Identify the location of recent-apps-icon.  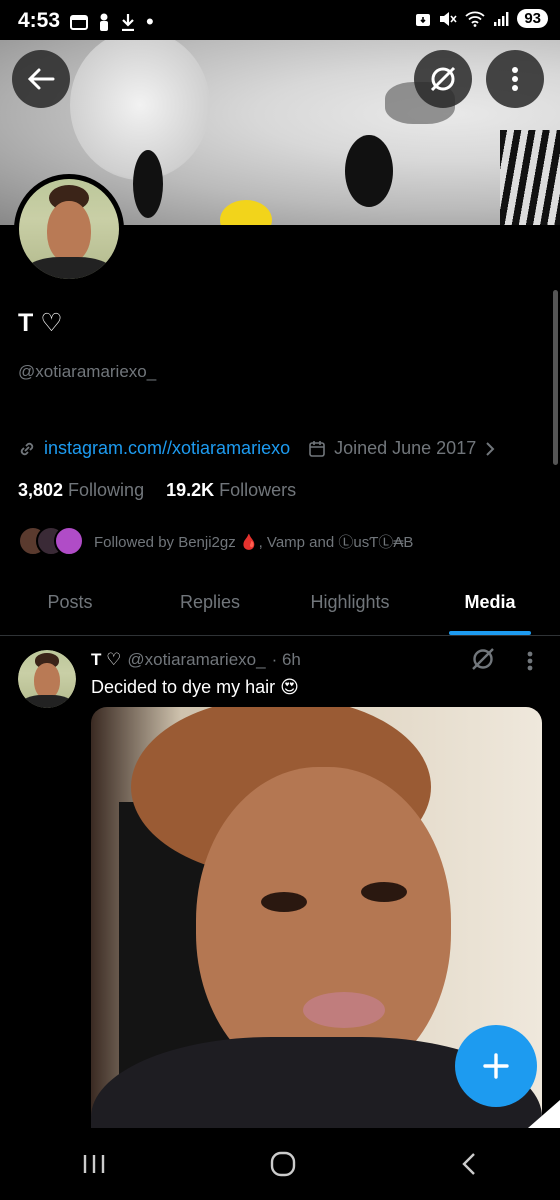
(94, 1164).